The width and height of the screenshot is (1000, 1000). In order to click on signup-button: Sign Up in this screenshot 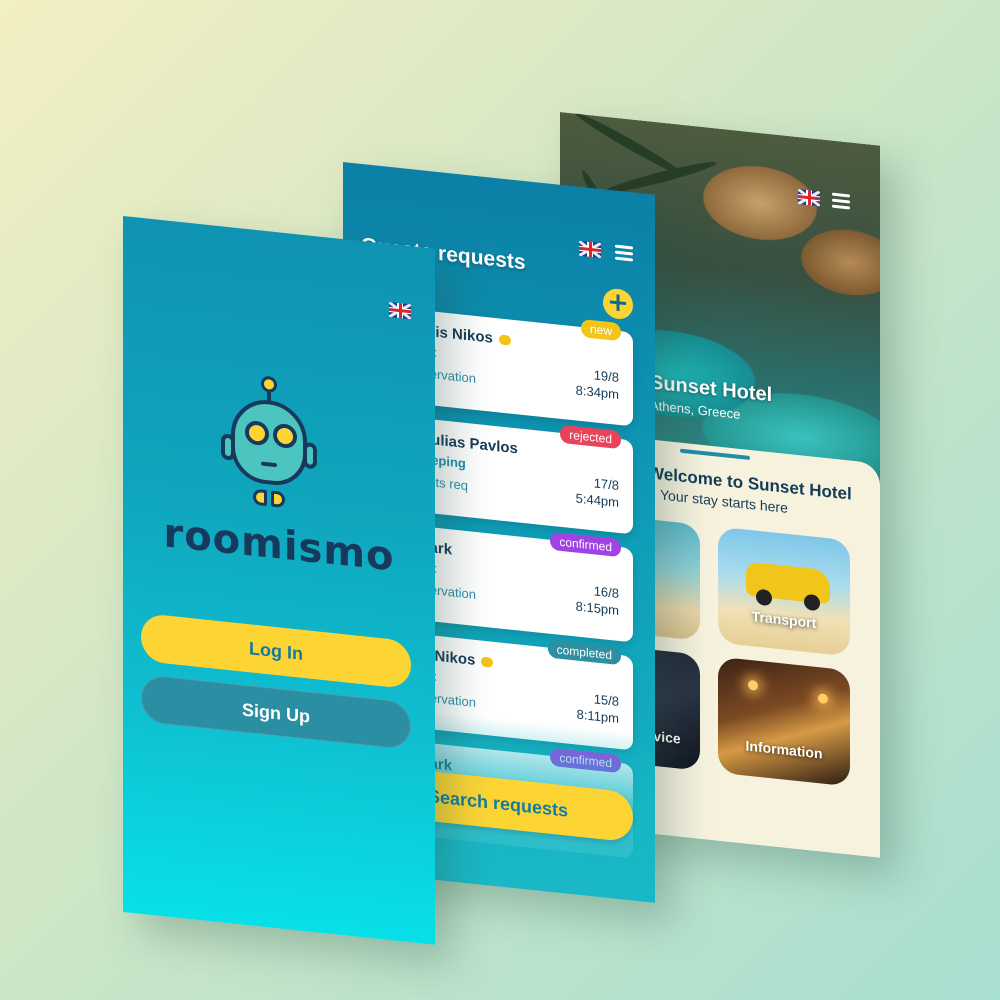, I will do `click(276, 712)`.